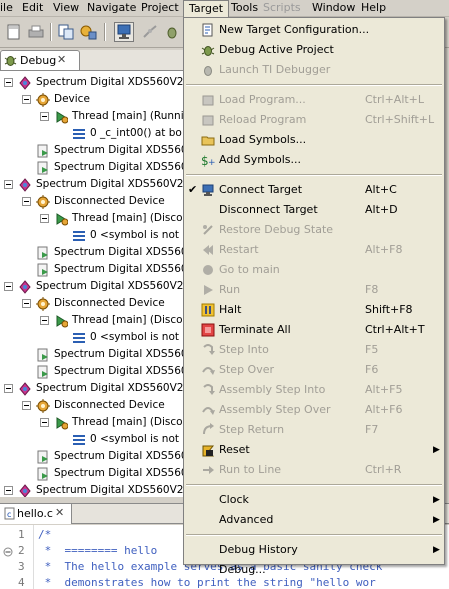 The image size is (449, 589). I want to click on launch-icon, so click(43, 270).